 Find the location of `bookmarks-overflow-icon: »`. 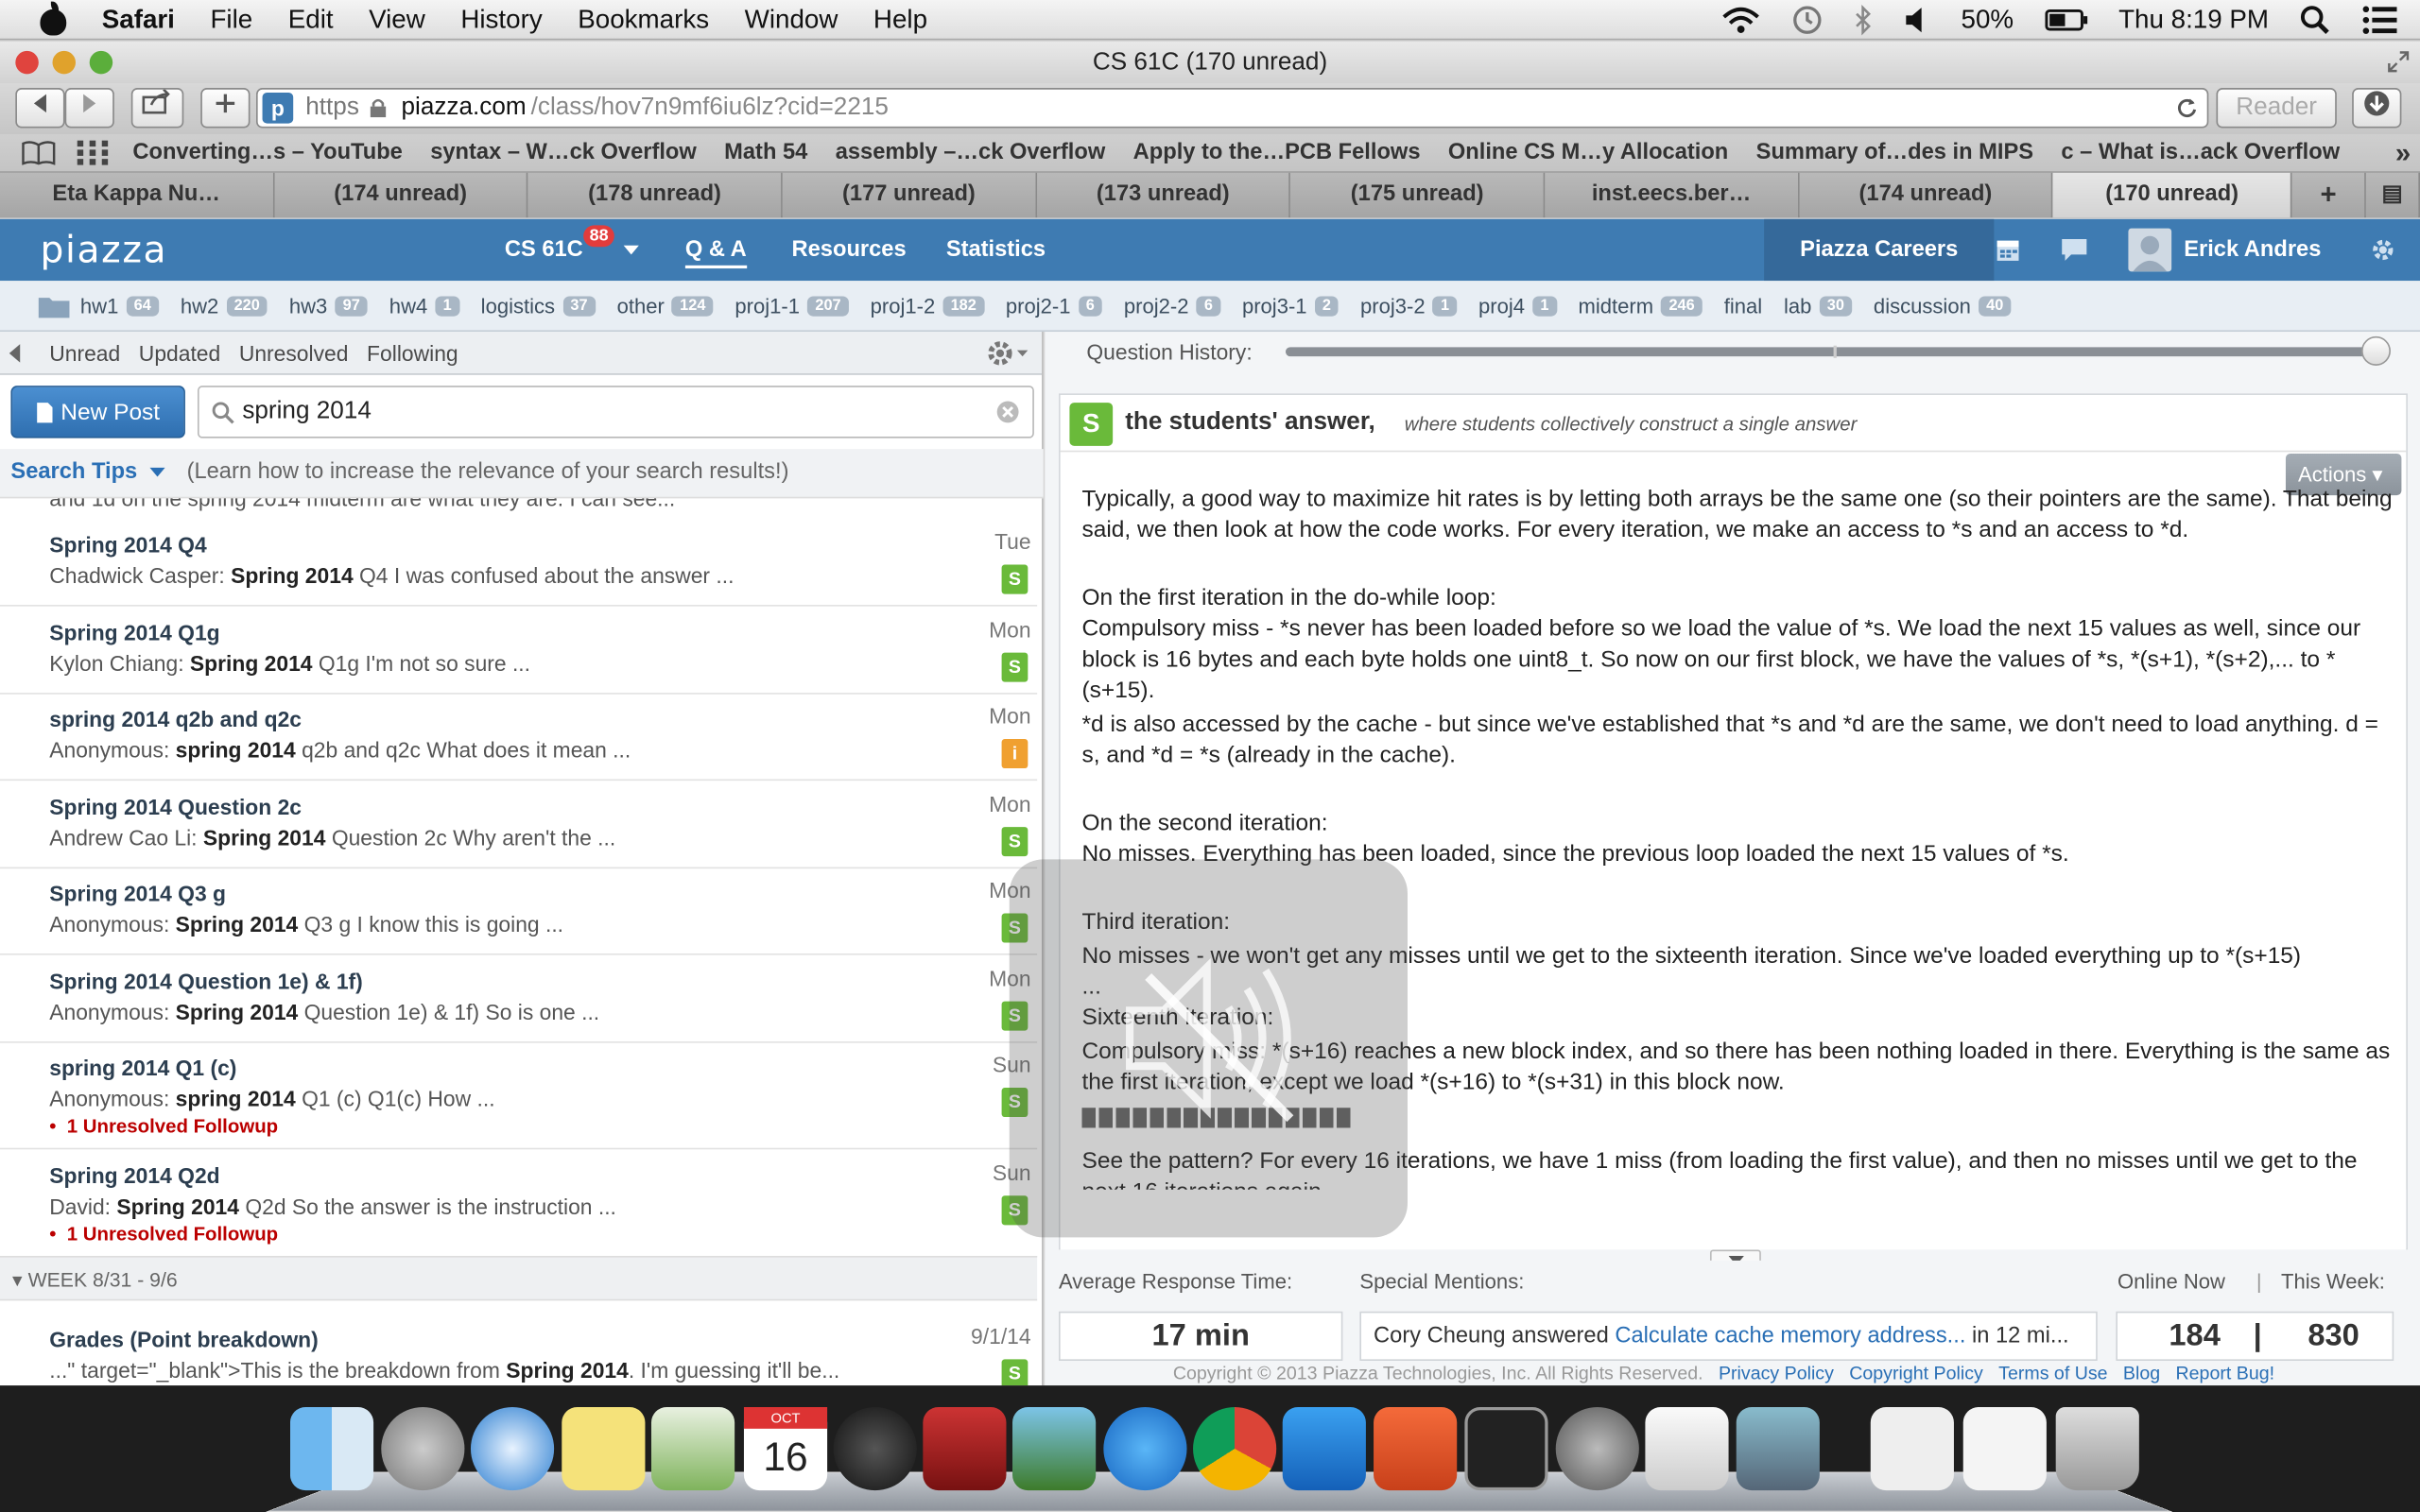

bookmarks-overflow-icon: » is located at coordinates (2403, 152).